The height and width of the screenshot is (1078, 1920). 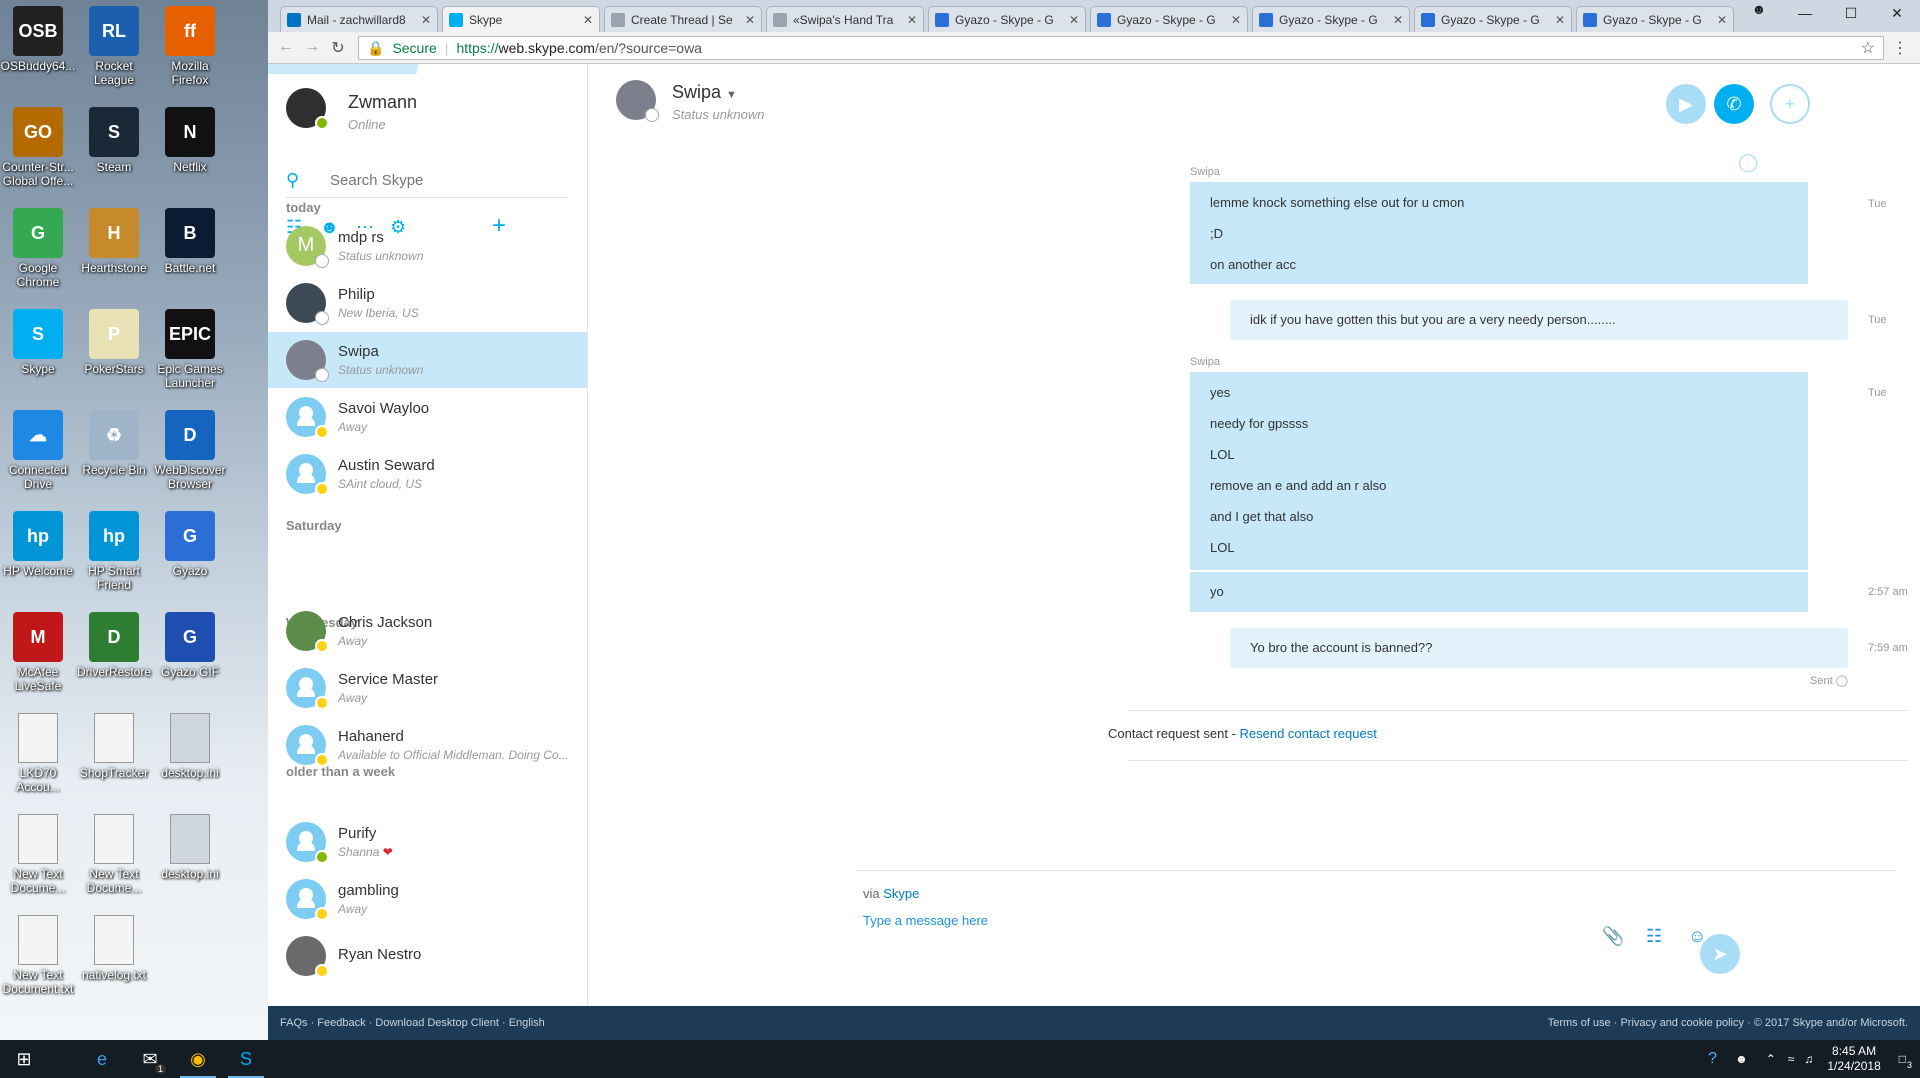 I want to click on footer-link: Terms of use, so click(x=1579, y=1023).